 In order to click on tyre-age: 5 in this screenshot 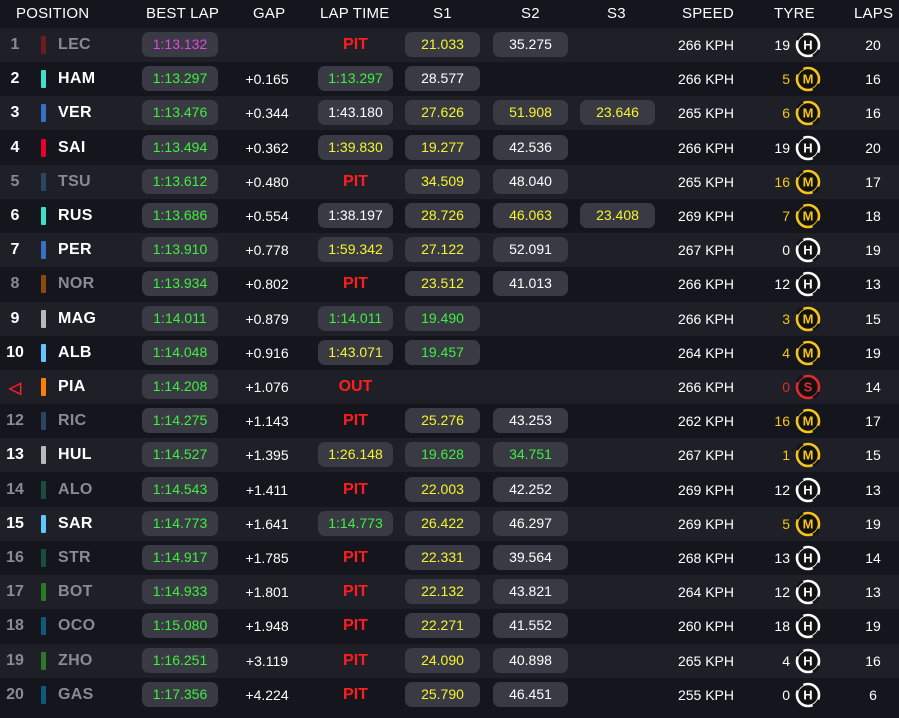, I will do `click(786, 79)`.